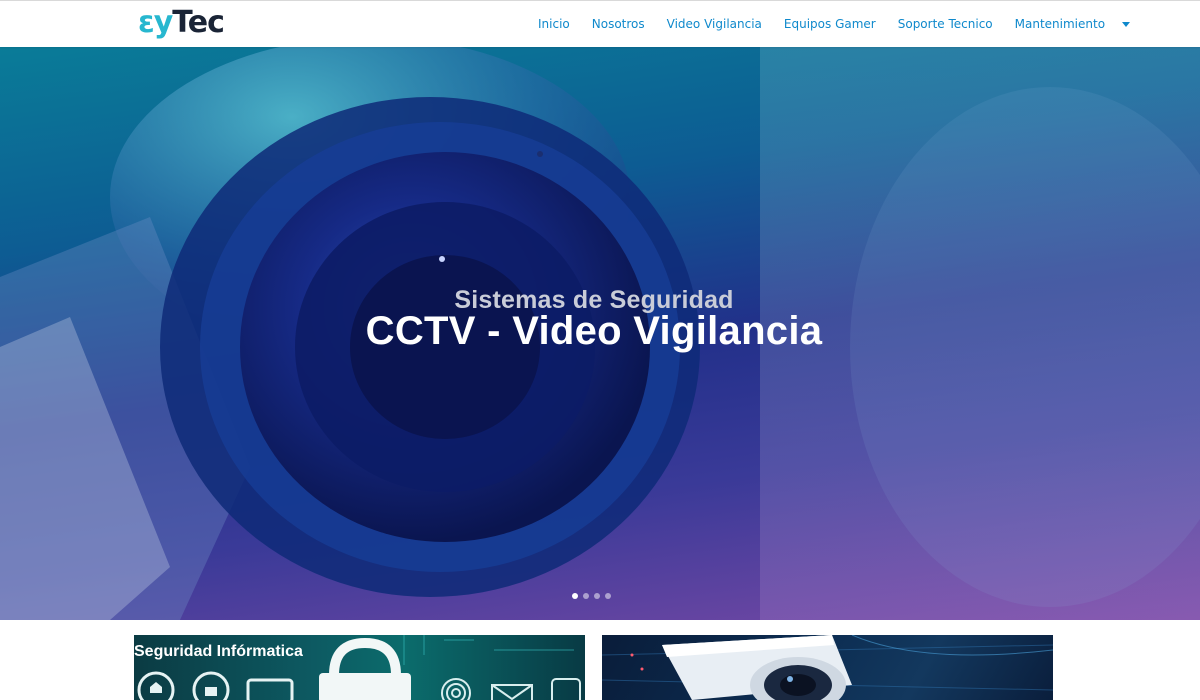 The image size is (1200, 700). Describe the element at coordinates (945, 24) in the screenshot. I see `nav-item-soporte-tecnico: Soporte Tecnico` at that location.